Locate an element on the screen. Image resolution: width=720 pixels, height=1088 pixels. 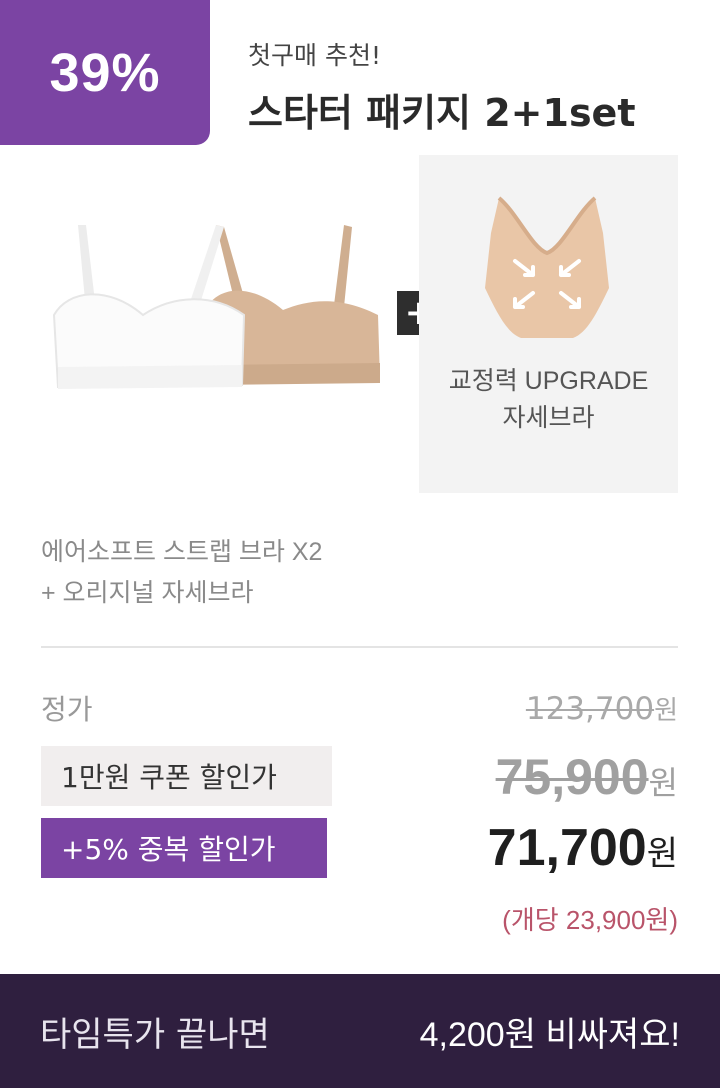
final-price-unit: 원 is located at coordinates (662, 854).